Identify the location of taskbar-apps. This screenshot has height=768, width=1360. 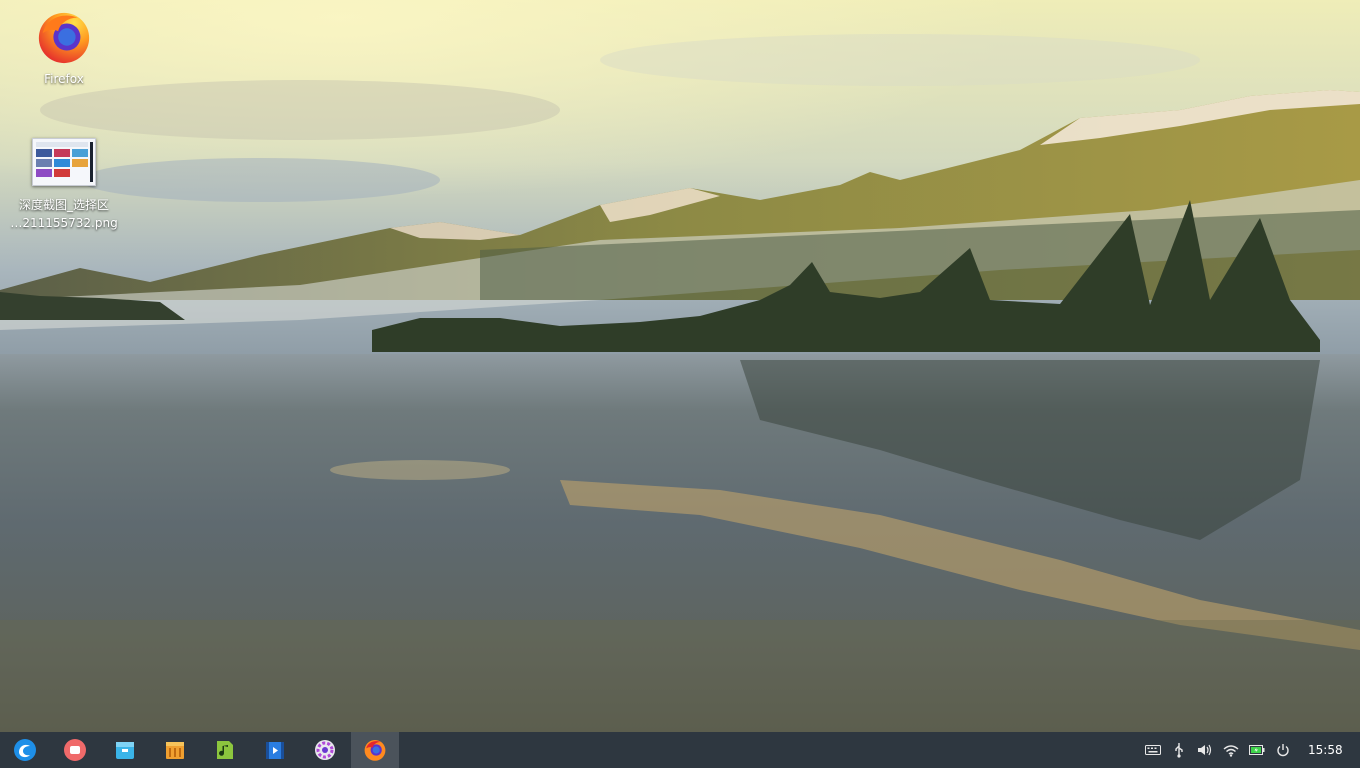
(201, 750).